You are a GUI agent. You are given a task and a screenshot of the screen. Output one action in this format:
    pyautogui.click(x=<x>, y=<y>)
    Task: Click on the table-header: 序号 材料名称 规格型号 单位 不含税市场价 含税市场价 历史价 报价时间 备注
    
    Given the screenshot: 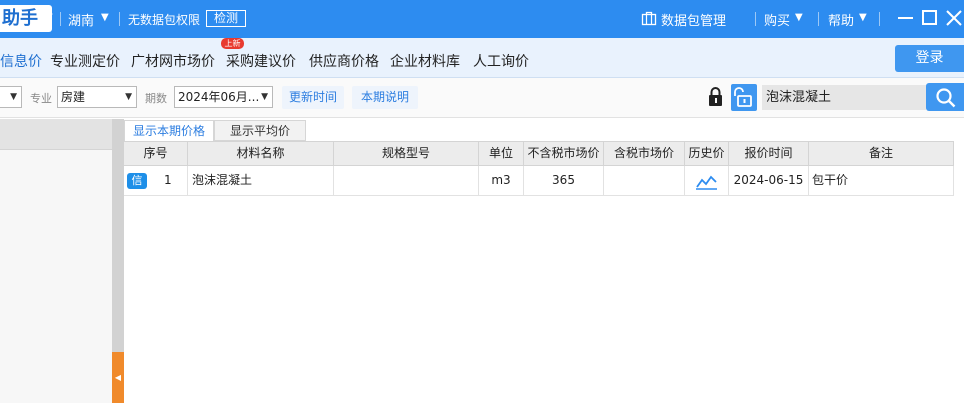 What is the action you would take?
    pyautogui.click(x=539, y=153)
    